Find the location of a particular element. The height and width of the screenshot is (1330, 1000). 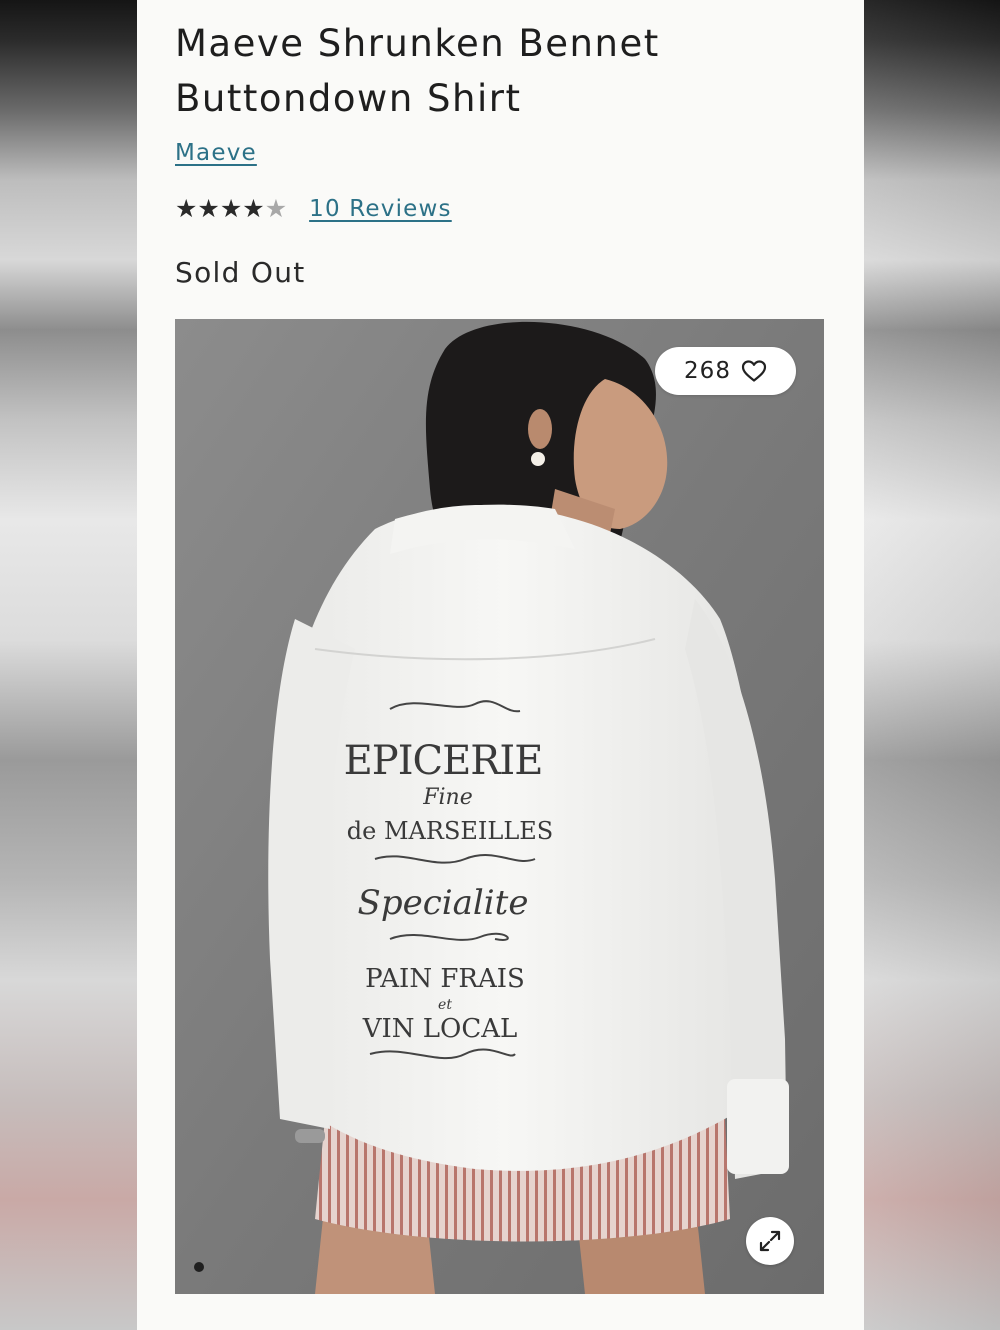

heart-outline-icon is located at coordinates (754, 371).